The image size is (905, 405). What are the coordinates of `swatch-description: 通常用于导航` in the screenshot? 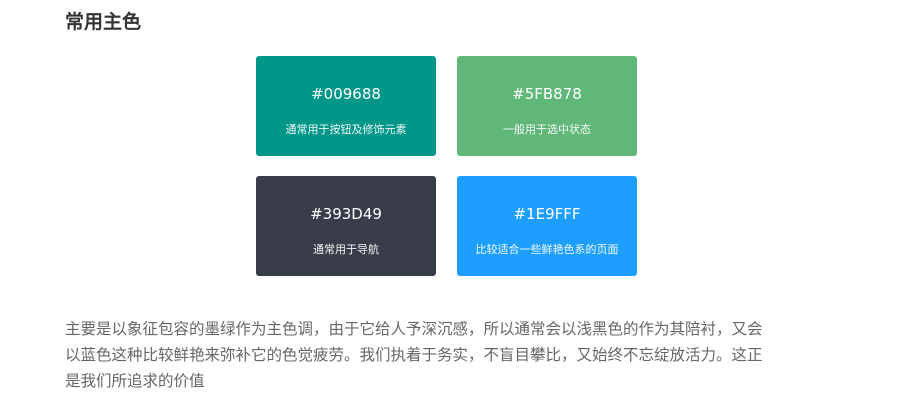 It's located at (346, 249).